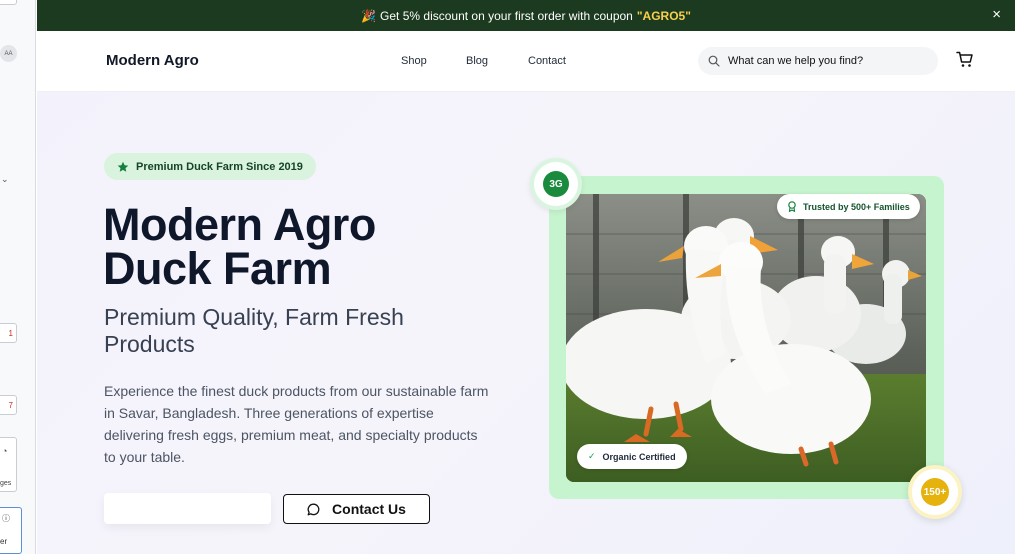 The image size is (1015, 554). I want to click on trusted-badge: Trusted by 500+ Families, so click(848, 206).